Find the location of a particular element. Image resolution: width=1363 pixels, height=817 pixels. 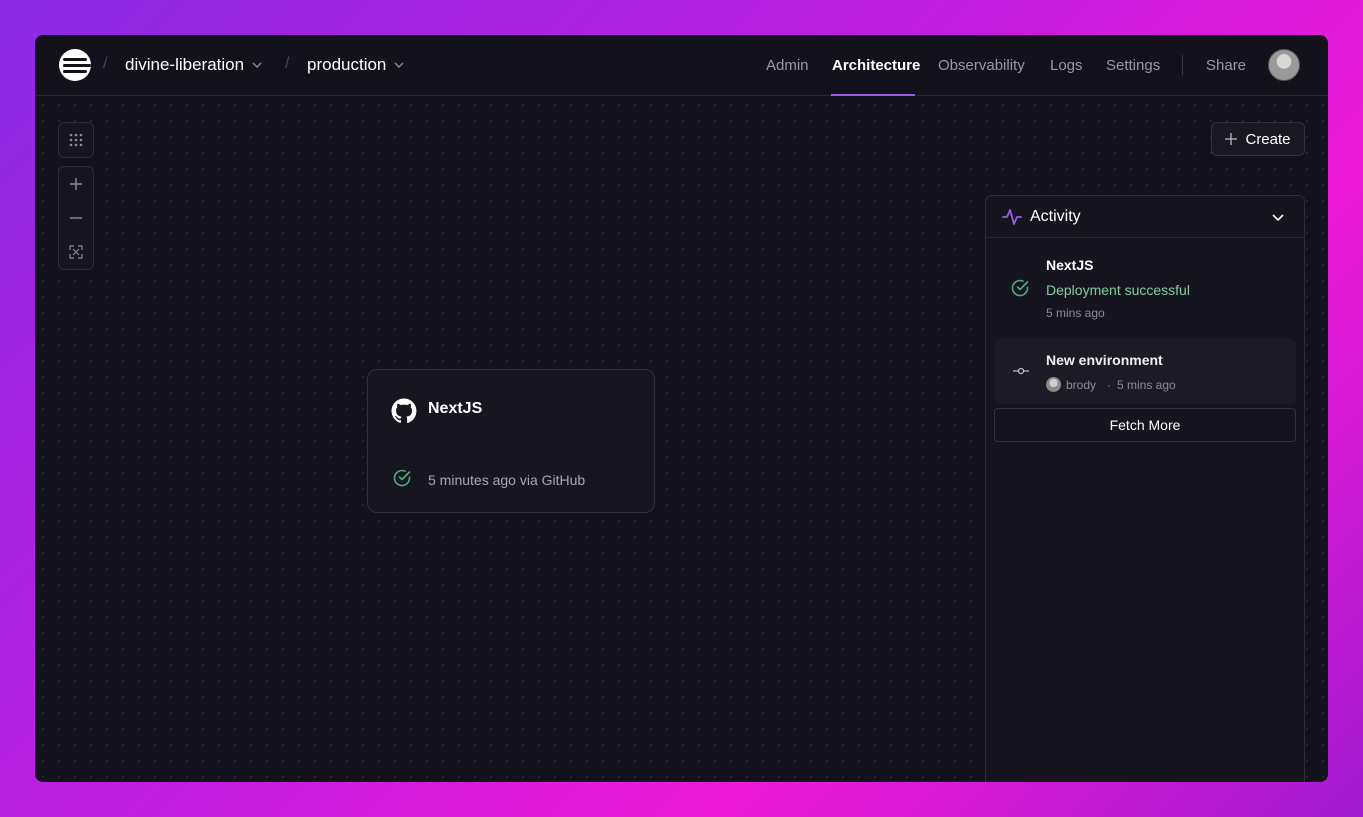

nav-divider is located at coordinates (1182, 65).